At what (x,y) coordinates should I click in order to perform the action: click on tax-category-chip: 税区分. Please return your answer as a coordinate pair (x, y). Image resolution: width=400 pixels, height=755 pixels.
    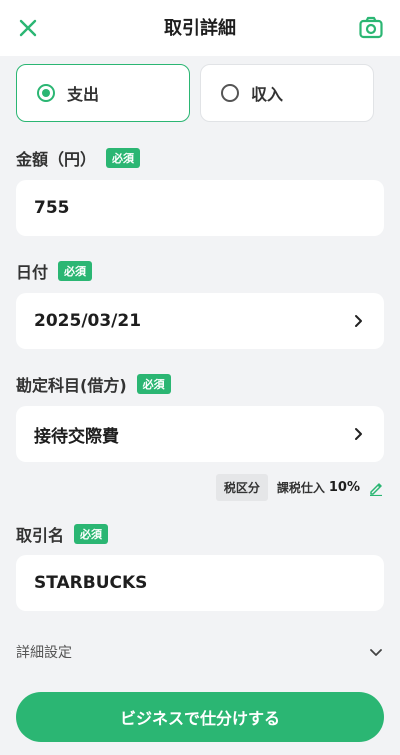
    Looking at the image, I should click on (241, 487).